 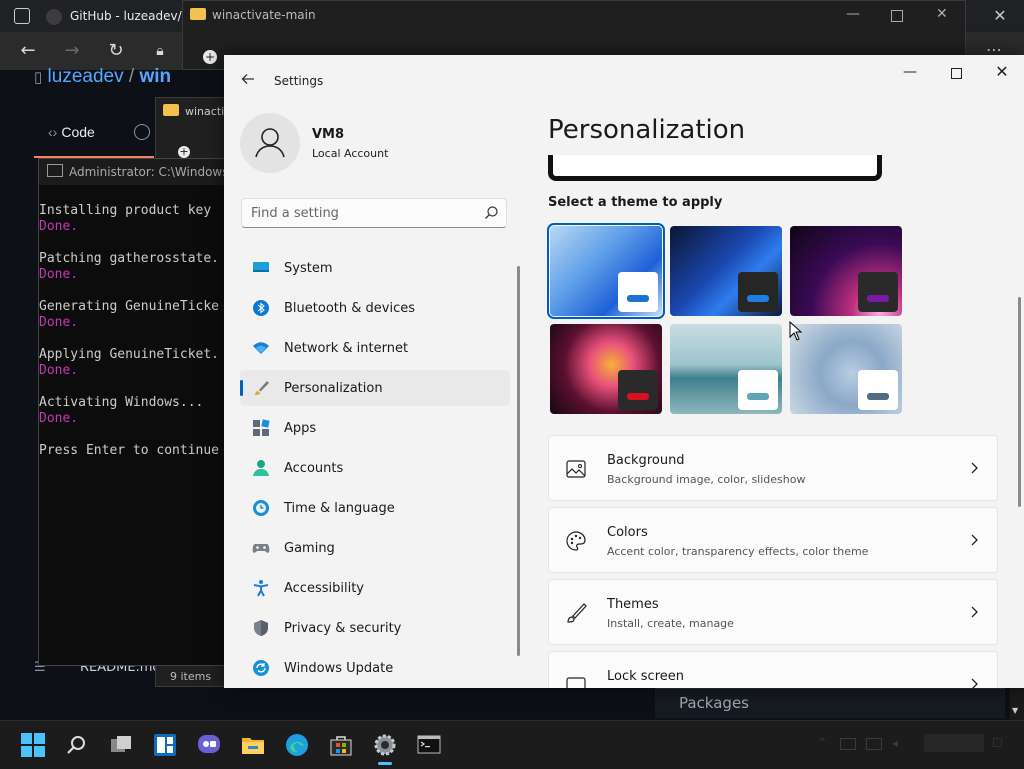 What do you see at coordinates (385, 745) in the screenshot?
I see `settings-icon` at bounding box center [385, 745].